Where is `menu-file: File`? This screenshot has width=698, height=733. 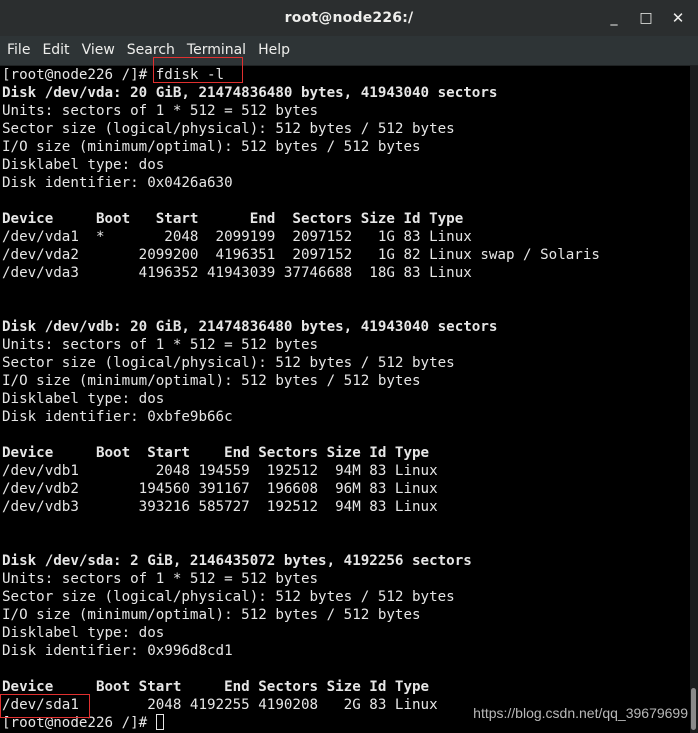 menu-file: File is located at coordinates (18, 50).